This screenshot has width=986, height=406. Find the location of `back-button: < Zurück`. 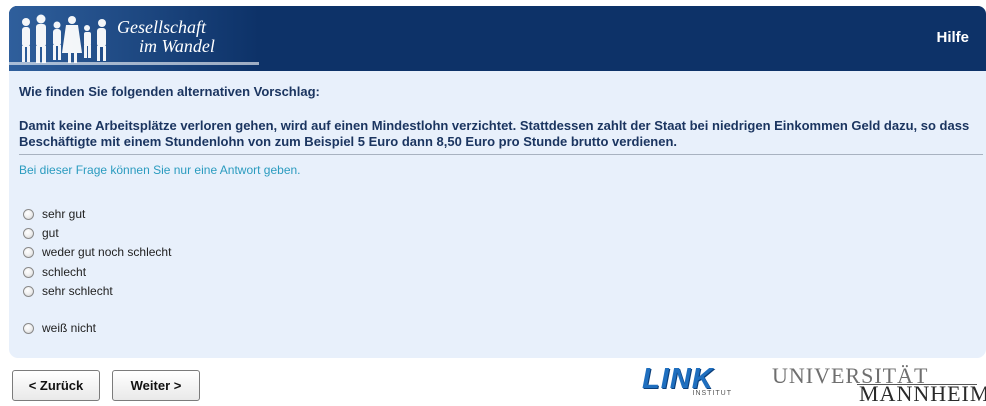

back-button: < Zurück is located at coordinates (56, 385).